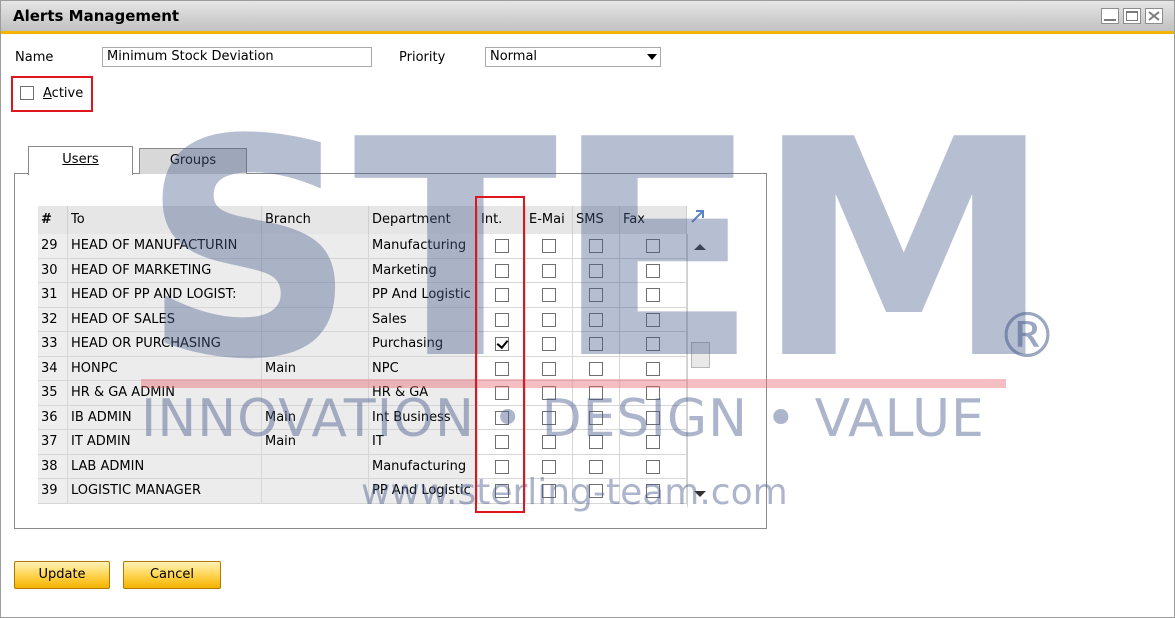 Image resolution: width=1175 pixels, height=618 pixels. I want to click on name-label: Name, so click(34, 57).